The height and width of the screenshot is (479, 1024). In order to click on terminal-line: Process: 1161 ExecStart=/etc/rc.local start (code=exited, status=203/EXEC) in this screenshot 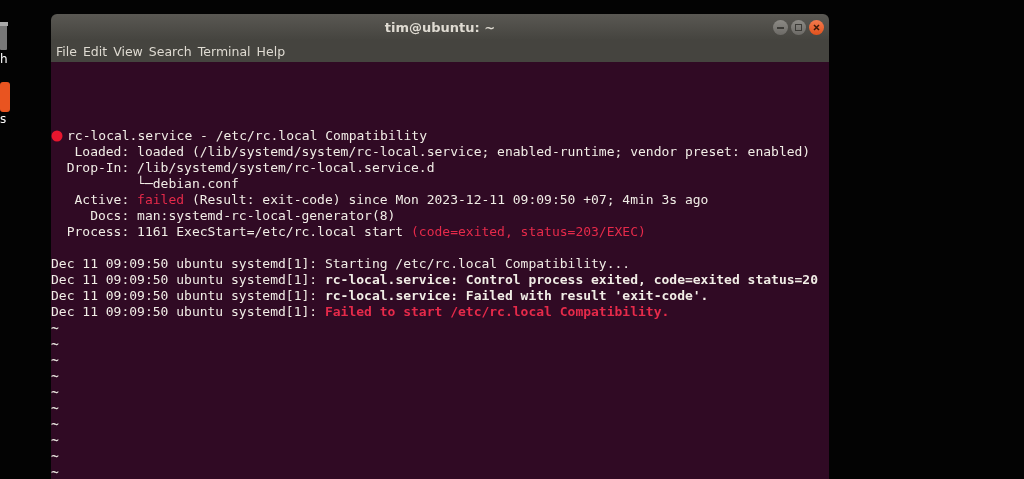, I will do `click(355, 232)`.